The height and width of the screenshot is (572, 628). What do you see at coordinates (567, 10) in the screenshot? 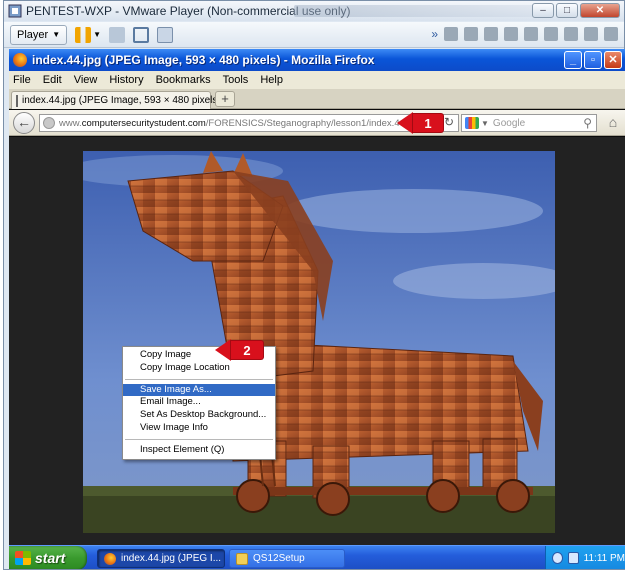
I see `vmware-restore-button: □` at bounding box center [567, 10].